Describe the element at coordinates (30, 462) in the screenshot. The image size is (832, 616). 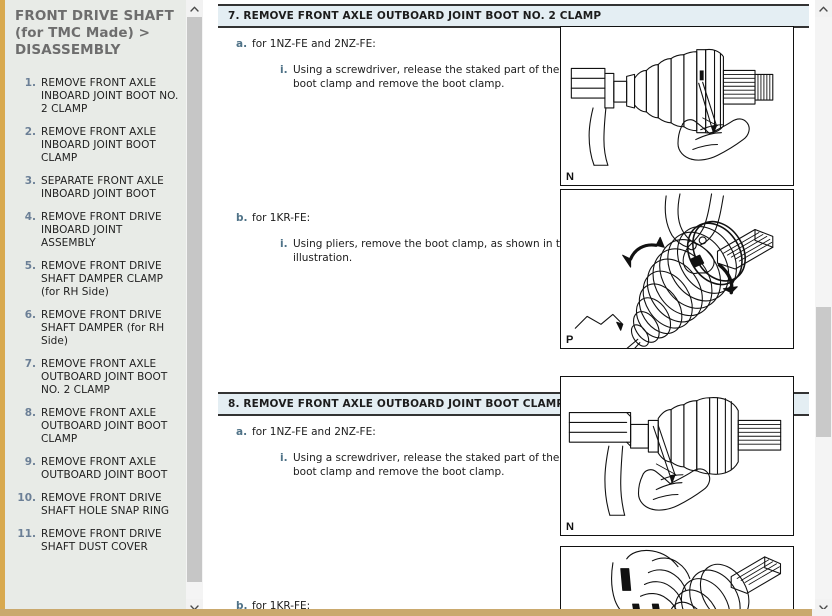
I see `sidebar-item-number: 9.` at that location.